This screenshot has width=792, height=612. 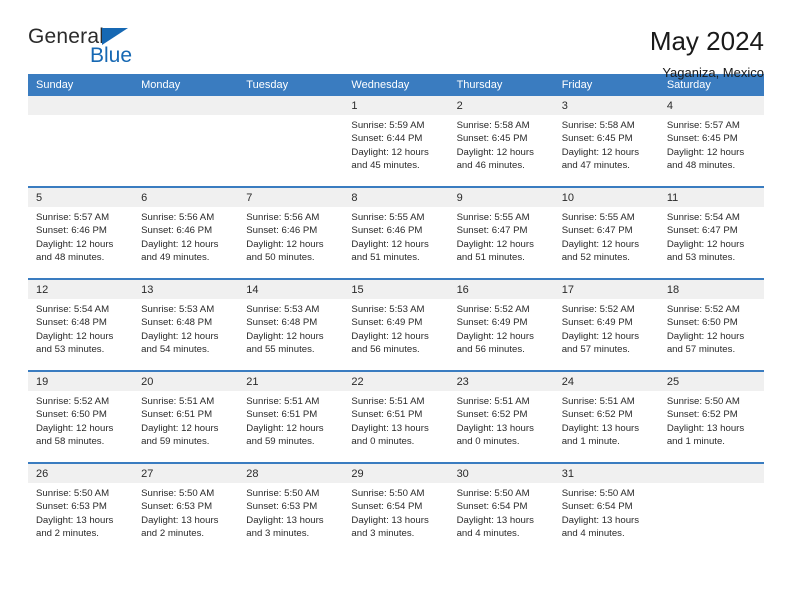 I want to click on sunset-text: Sunset: 6:45 PM, so click(x=492, y=139).